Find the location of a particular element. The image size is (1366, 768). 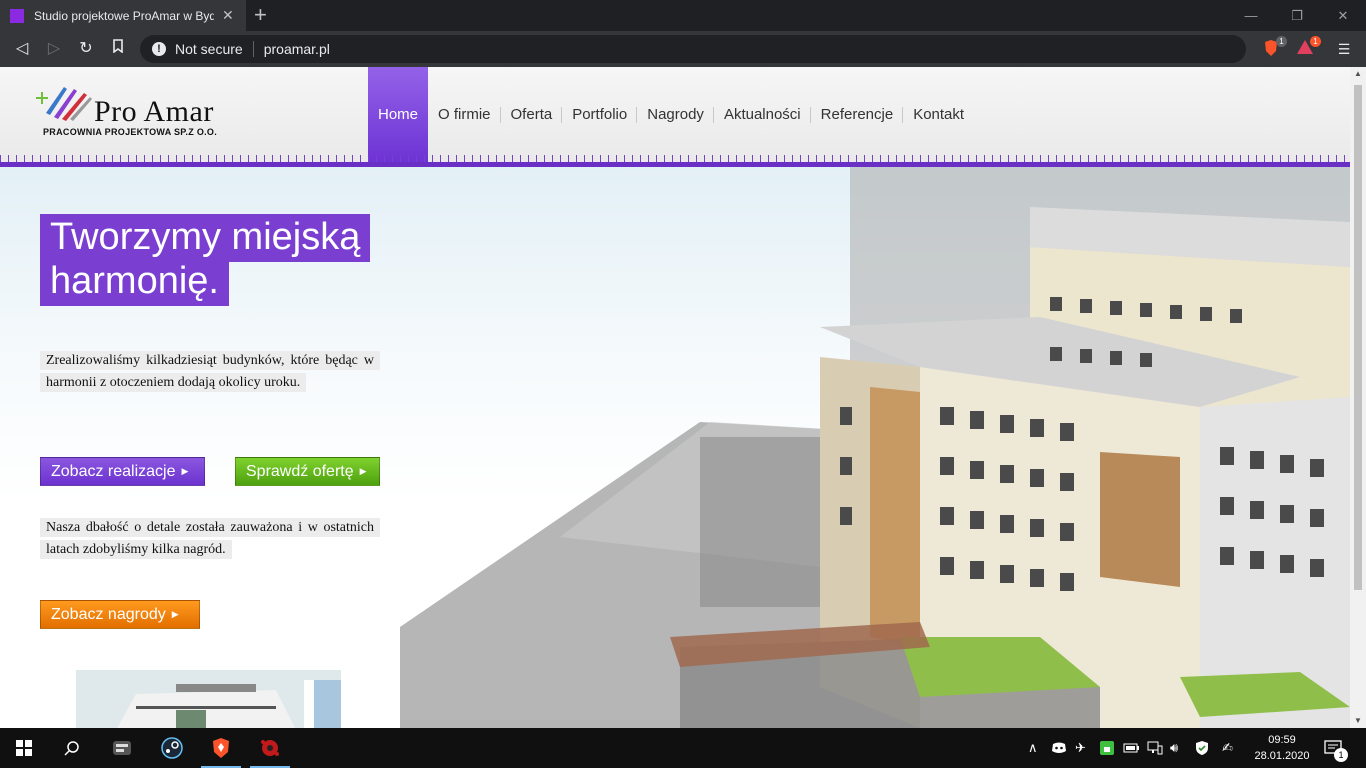

browser-tab: Studio projektowe ProAmar w Byd ✕ is located at coordinates (123, 15).